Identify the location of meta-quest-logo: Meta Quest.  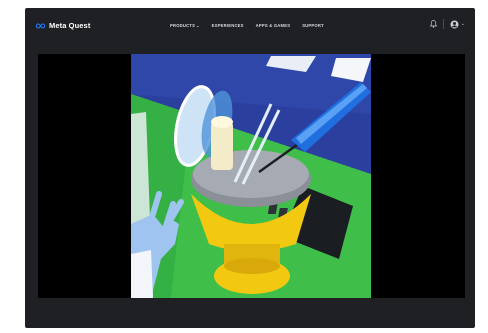
(62, 25).